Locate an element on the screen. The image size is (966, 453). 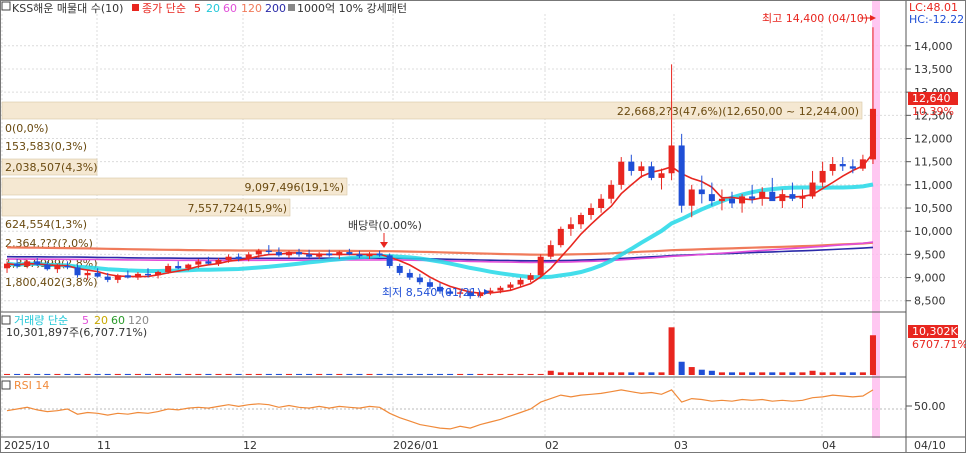
volume-profile-label: 9,097,496(19,1%) is located at coordinates (294, 187).